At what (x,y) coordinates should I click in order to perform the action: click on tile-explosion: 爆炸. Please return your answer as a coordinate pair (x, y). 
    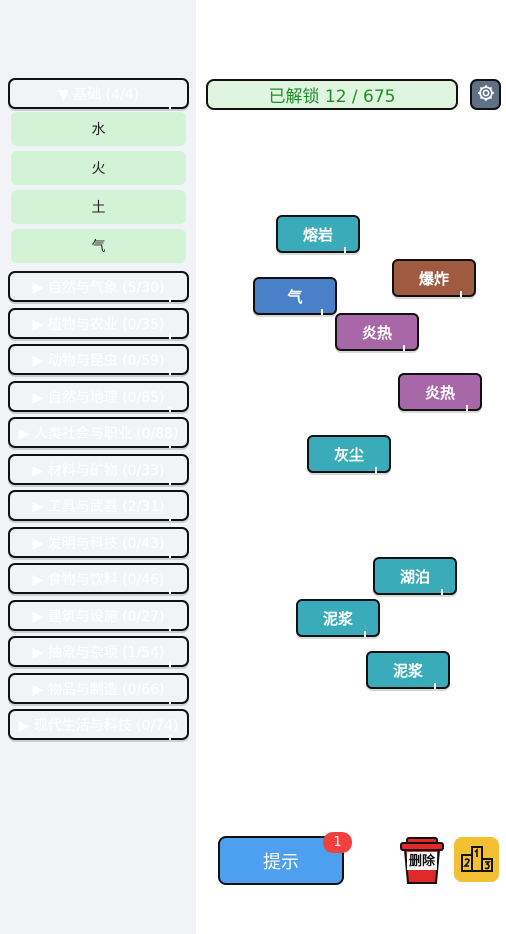
    Looking at the image, I should click on (434, 278).